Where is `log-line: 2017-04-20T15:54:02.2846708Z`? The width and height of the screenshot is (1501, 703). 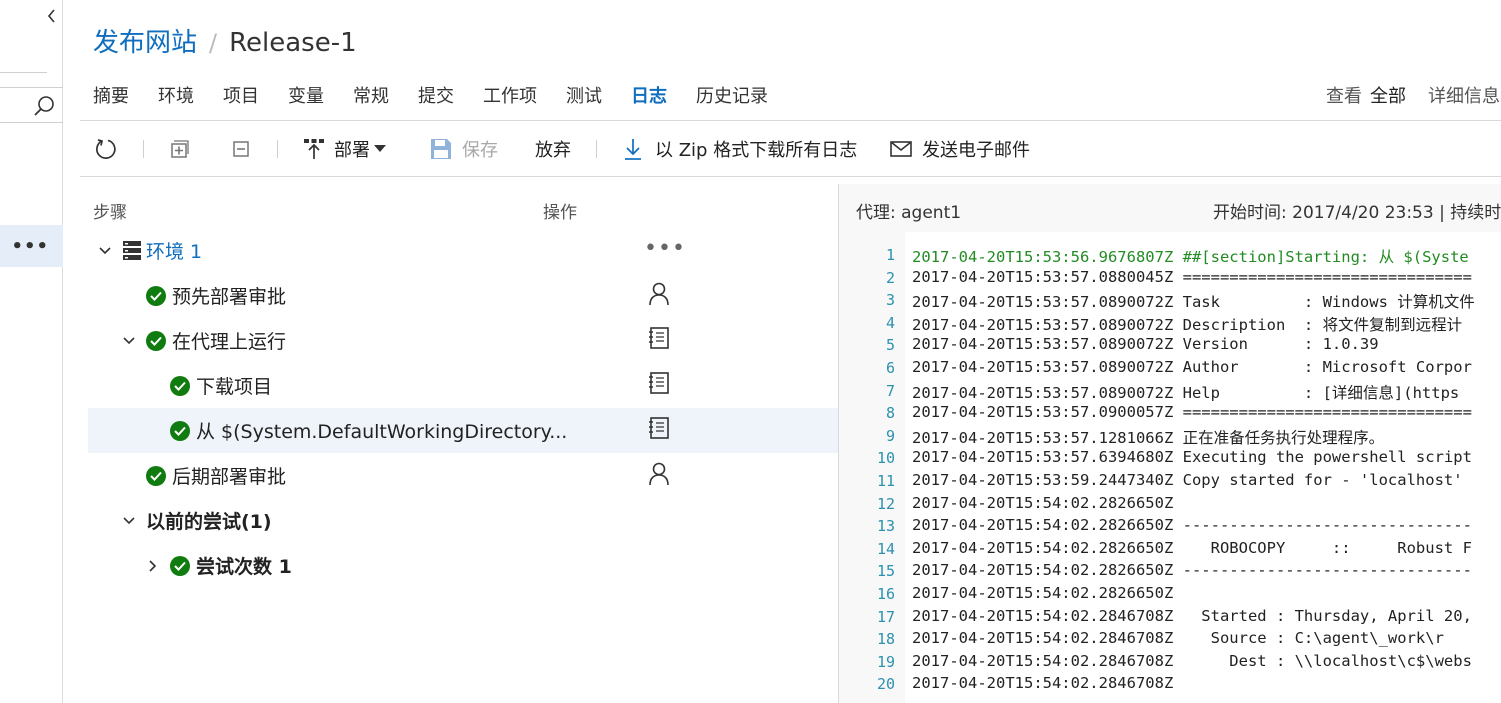 log-line: 2017-04-20T15:54:02.2846708Z is located at coordinates (1043, 683).